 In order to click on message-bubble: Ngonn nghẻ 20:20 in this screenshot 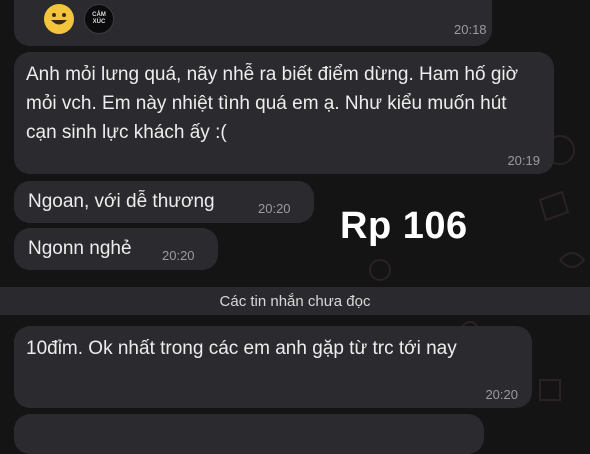, I will do `click(116, 249)`.